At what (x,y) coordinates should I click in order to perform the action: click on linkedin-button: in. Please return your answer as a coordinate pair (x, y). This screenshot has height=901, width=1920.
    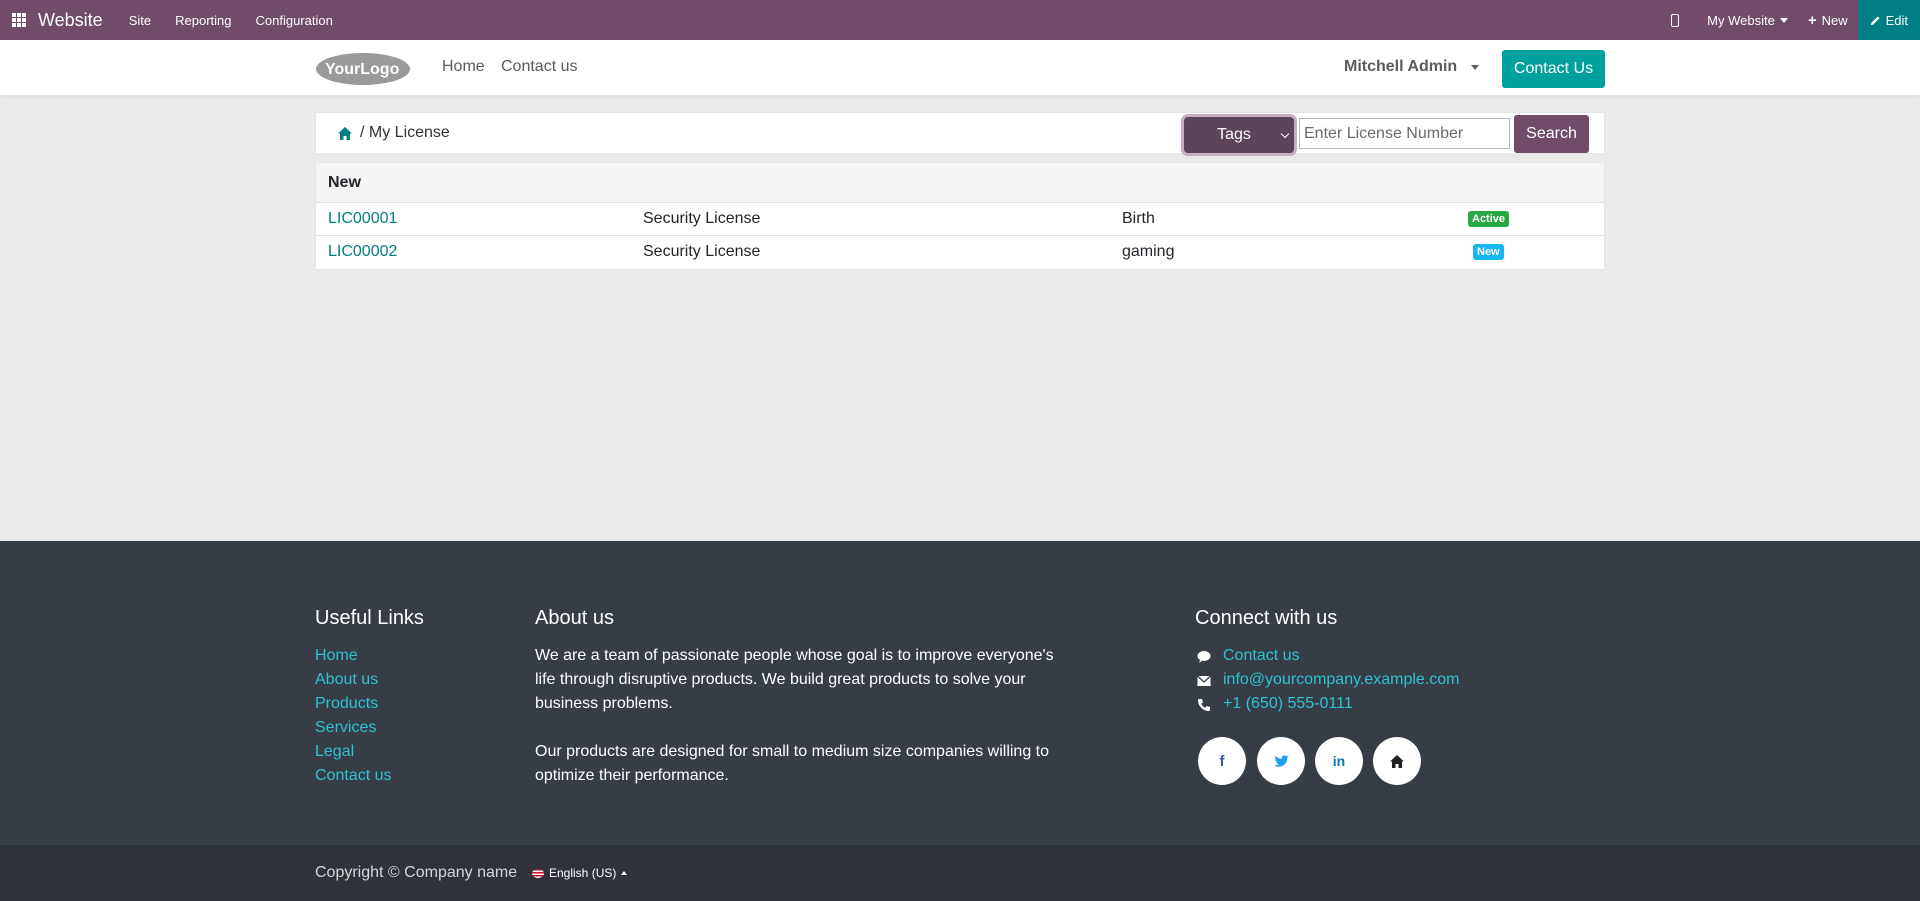
    Looking at the image, I should click on (1339, 761).